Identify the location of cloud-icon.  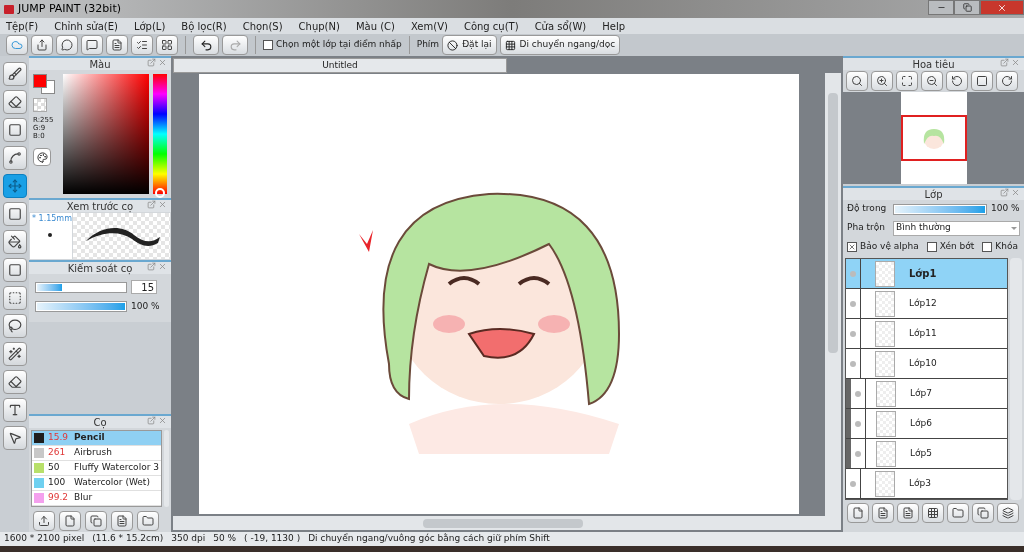
(17, 45).